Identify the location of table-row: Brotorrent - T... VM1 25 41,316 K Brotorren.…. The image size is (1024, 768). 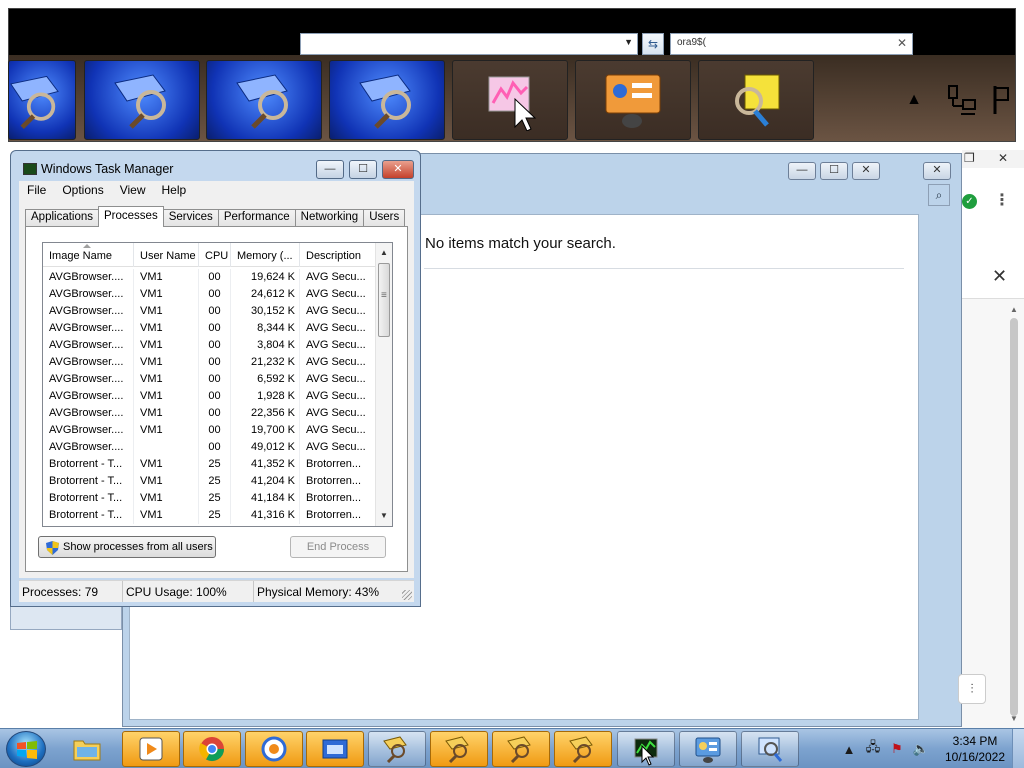
(209, 515).